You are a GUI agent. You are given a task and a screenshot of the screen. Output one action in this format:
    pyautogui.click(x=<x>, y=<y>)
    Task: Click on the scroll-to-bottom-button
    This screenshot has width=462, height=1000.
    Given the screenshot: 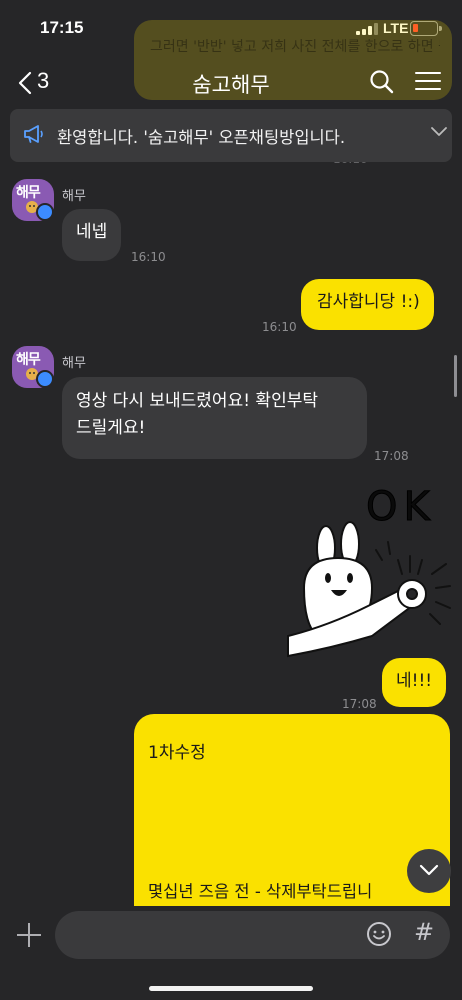 What is the action you would take?
    pyautogui.click(x=429, y=871)
    